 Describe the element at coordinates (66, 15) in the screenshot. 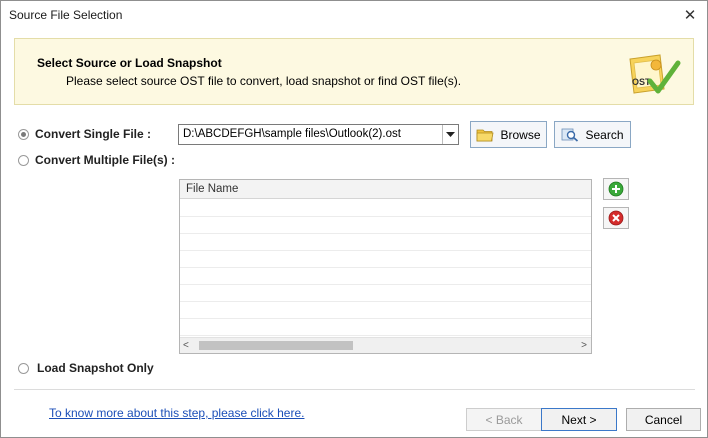

I see `window-title: Source File Selection` at that location.